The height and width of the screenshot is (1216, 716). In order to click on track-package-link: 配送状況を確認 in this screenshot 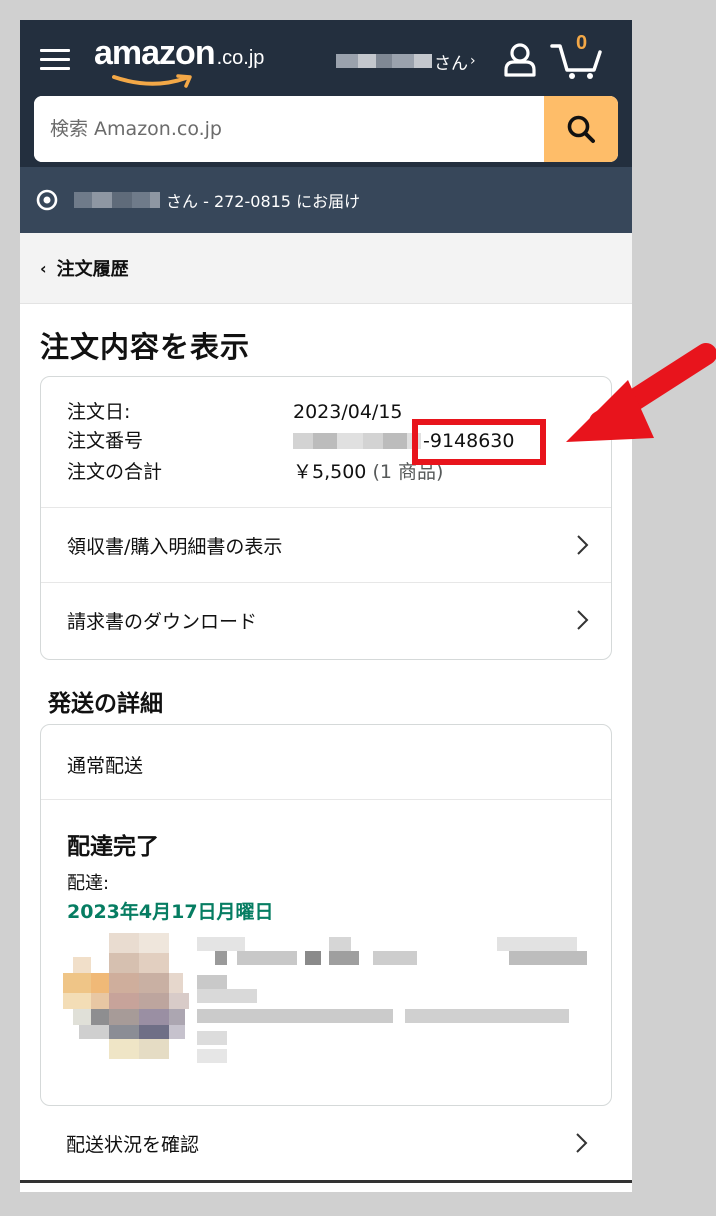, I will do `click(325, 1143)`.